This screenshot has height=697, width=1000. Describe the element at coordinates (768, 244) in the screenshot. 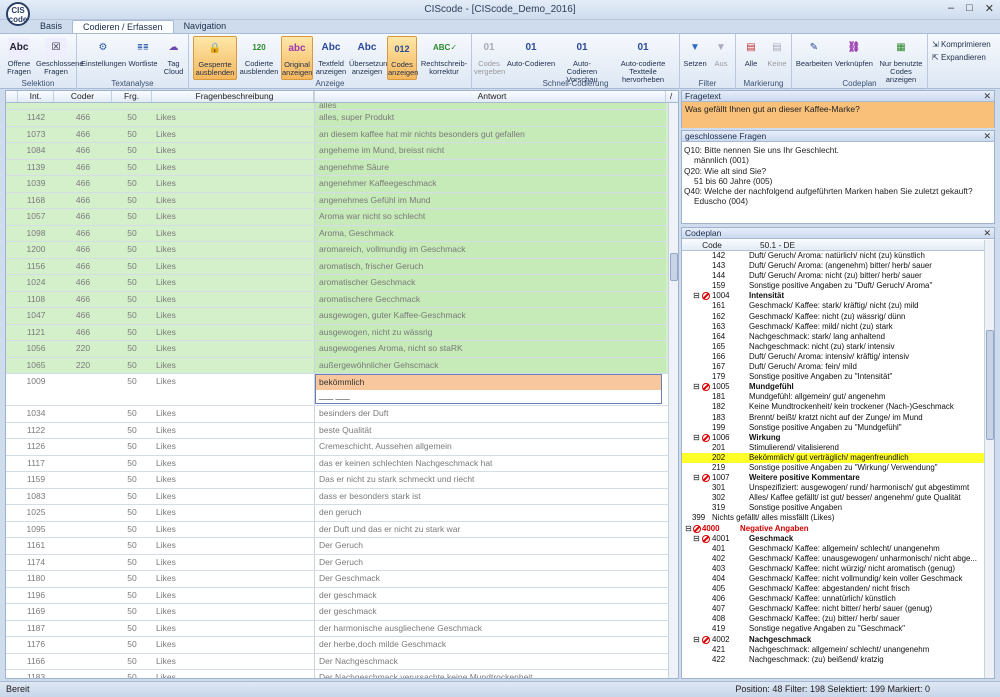

I see `codeplan-col-label: 50.1 - DE` at that location.